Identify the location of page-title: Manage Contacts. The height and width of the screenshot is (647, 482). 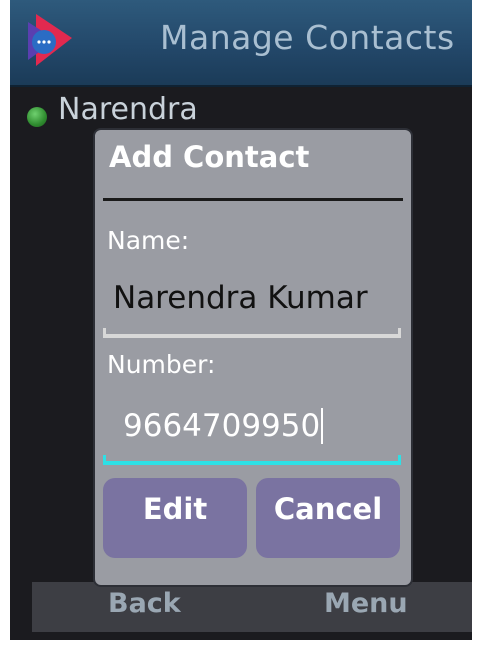
(307, 37).